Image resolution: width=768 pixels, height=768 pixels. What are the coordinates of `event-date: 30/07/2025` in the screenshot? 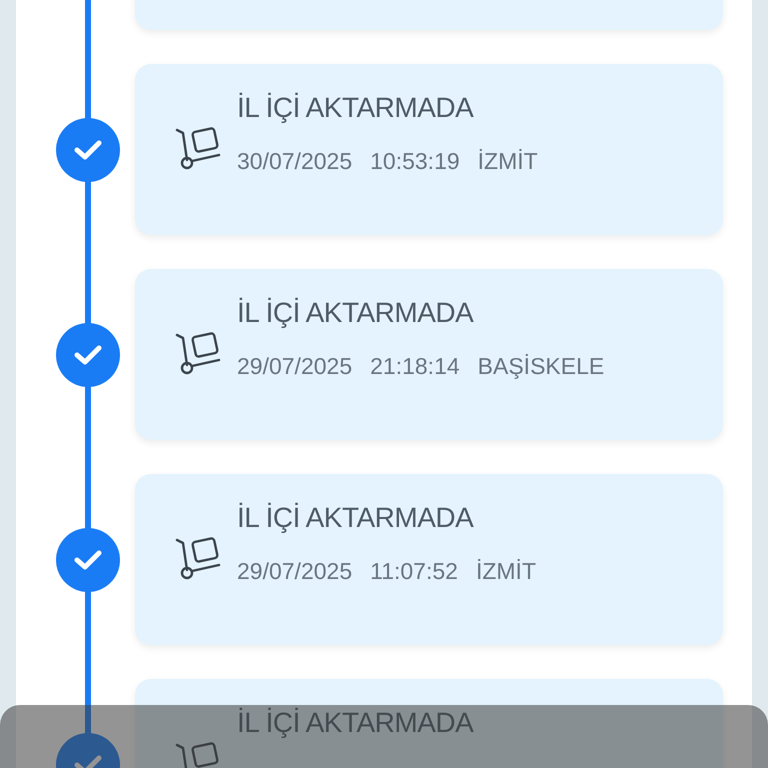 It's located at (294, 161).